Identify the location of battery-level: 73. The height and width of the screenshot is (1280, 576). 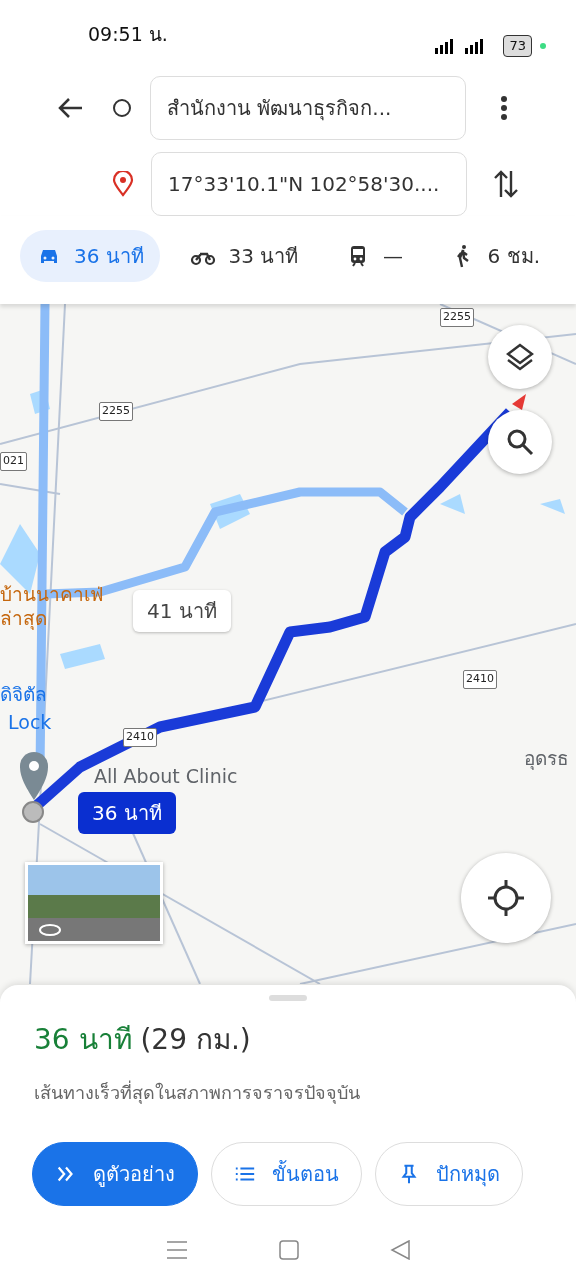
(517, 46).